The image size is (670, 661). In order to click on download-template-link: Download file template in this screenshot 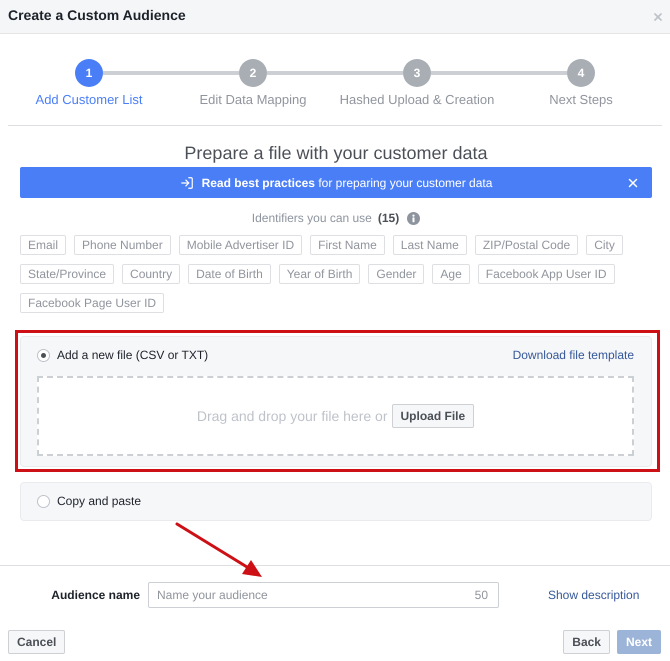, I will do `click(573, 355)`.